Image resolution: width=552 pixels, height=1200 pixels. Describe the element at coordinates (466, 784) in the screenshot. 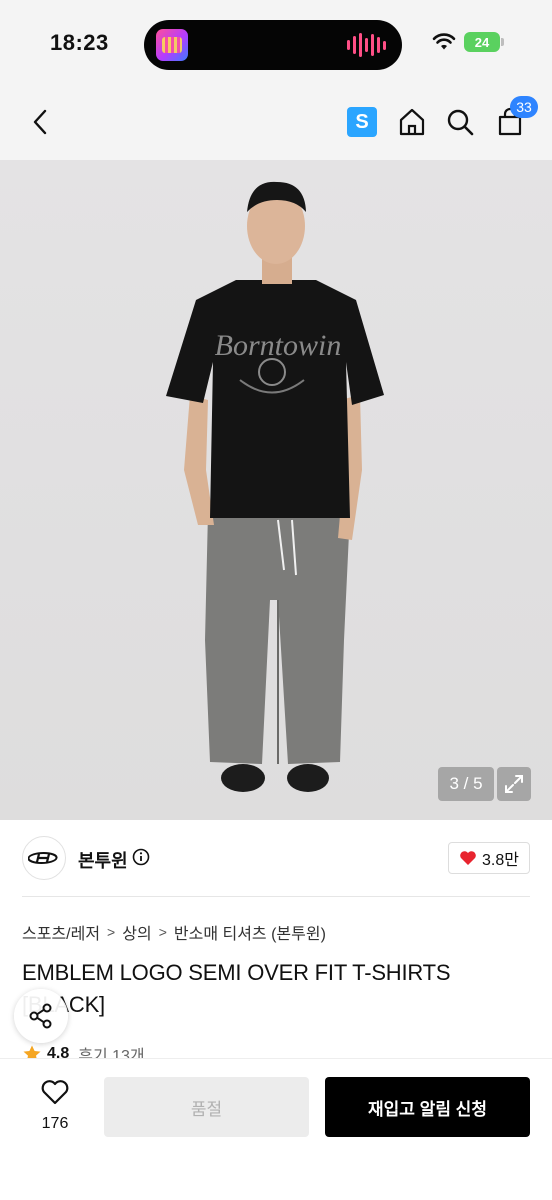

I see `image-counter: 3 / 5` at that location.